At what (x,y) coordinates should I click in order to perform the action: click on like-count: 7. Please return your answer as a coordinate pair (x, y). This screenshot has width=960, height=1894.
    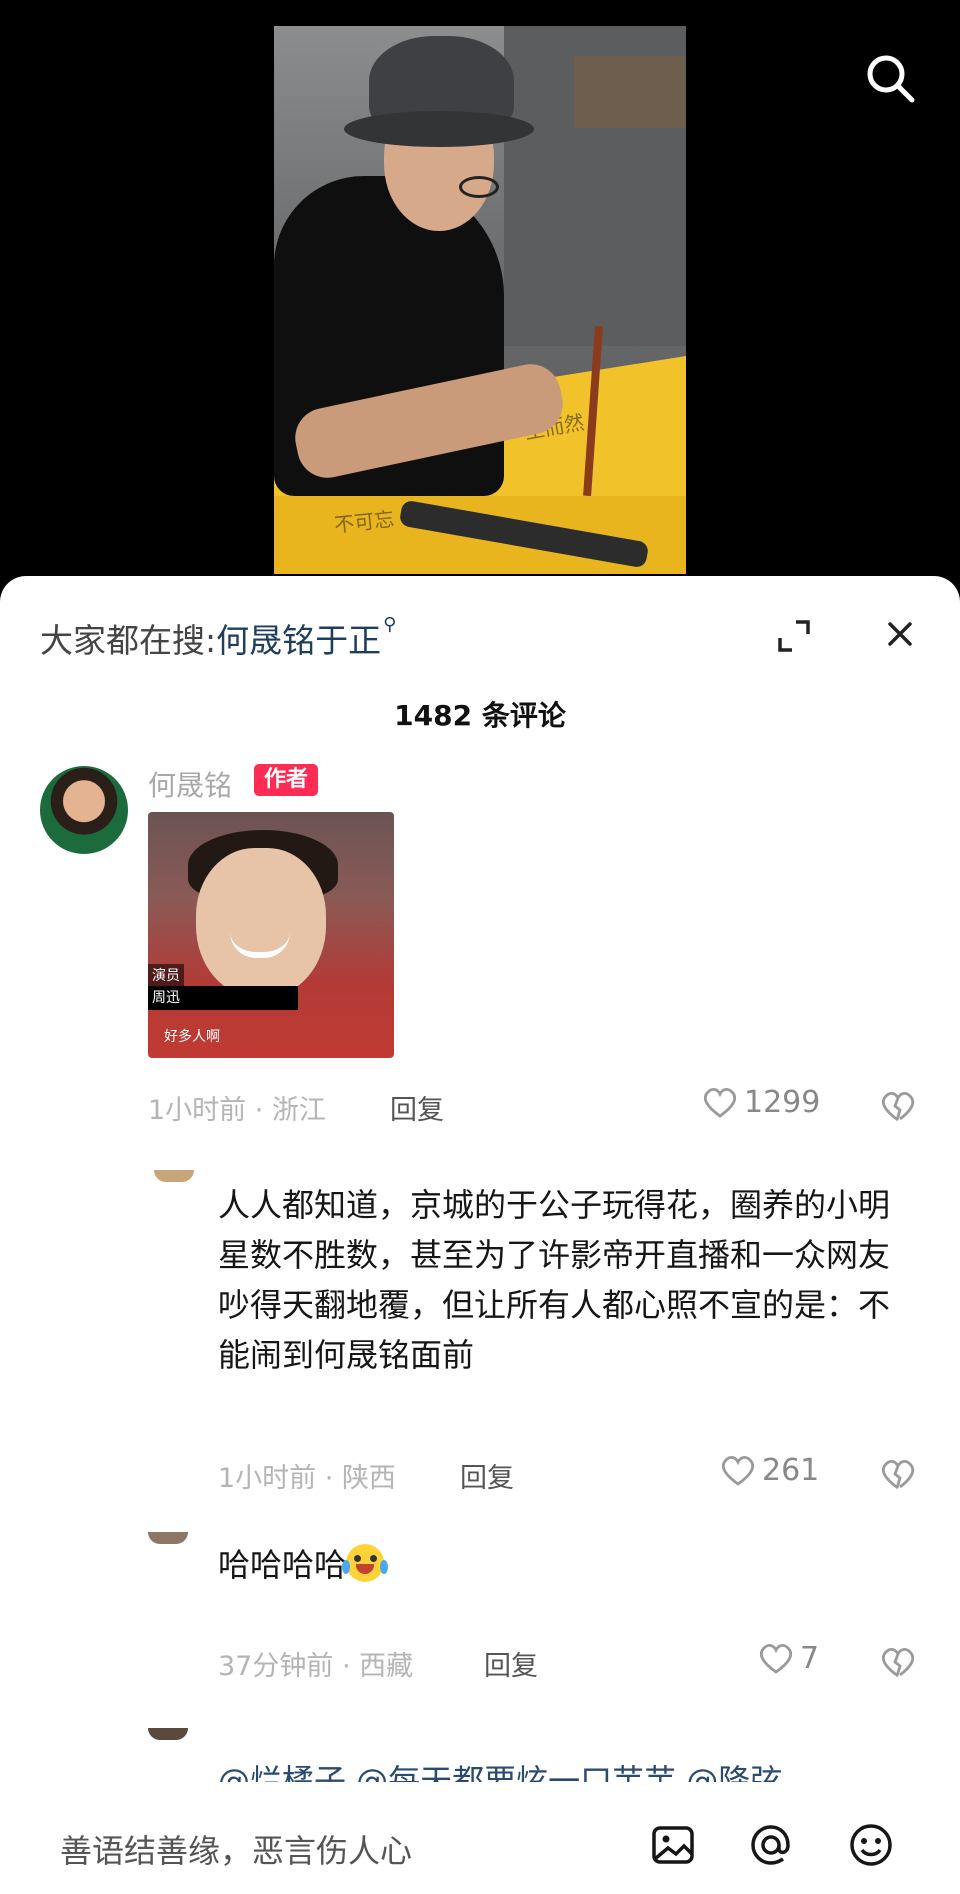
    Looking at the image, I should click on (810, 1658).